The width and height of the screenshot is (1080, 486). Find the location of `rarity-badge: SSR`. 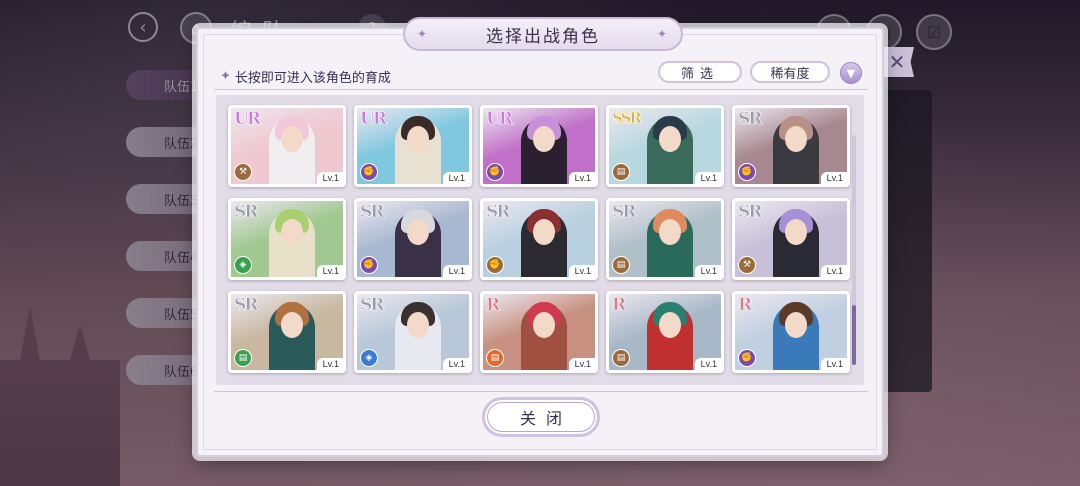

rarity-badge: SSR is located at coordinates (627, 118).